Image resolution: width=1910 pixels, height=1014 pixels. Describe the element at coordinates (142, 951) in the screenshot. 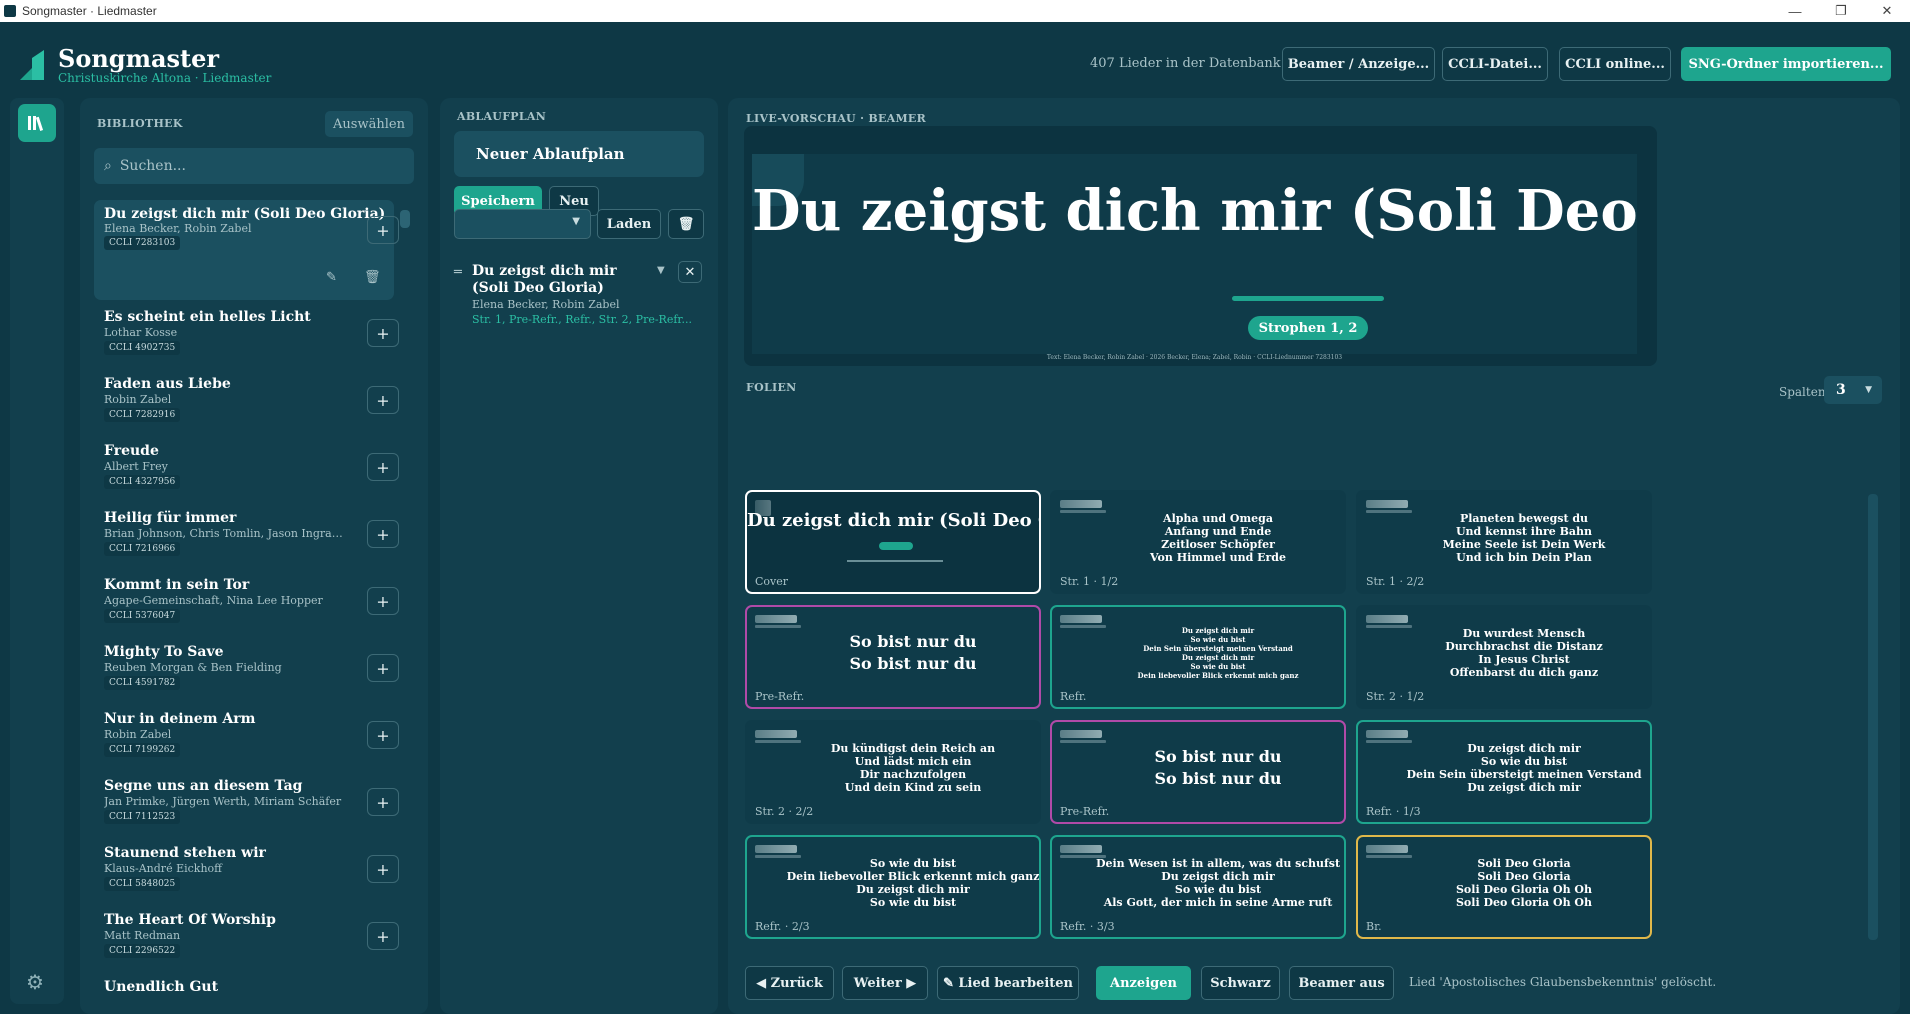

I see `ccli-badge: CCLI 2296522` at that location.